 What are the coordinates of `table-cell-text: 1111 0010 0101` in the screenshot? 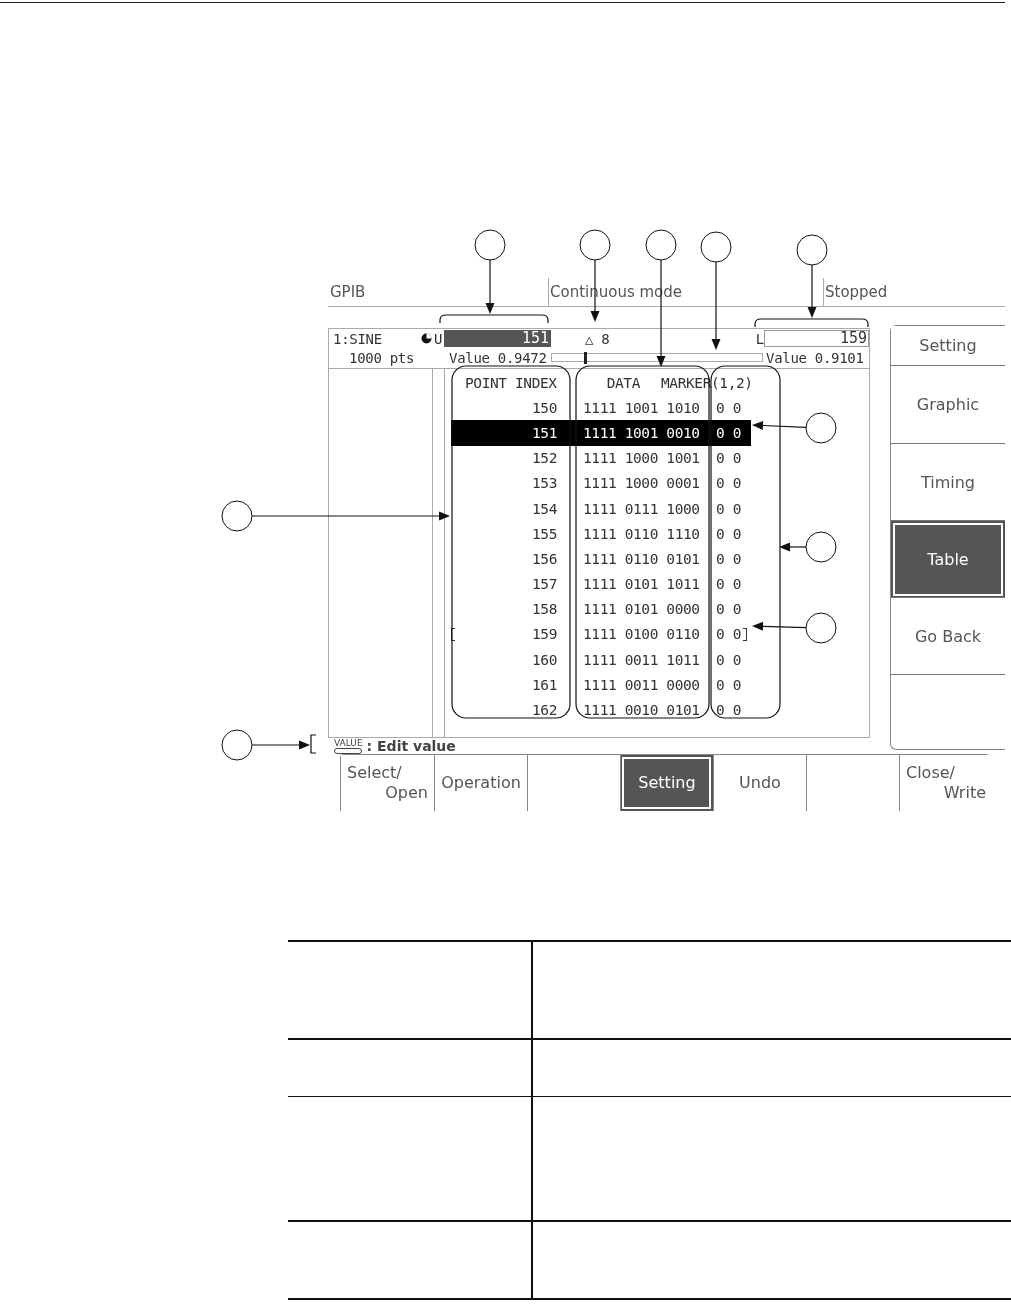 It's located at (641, 710).